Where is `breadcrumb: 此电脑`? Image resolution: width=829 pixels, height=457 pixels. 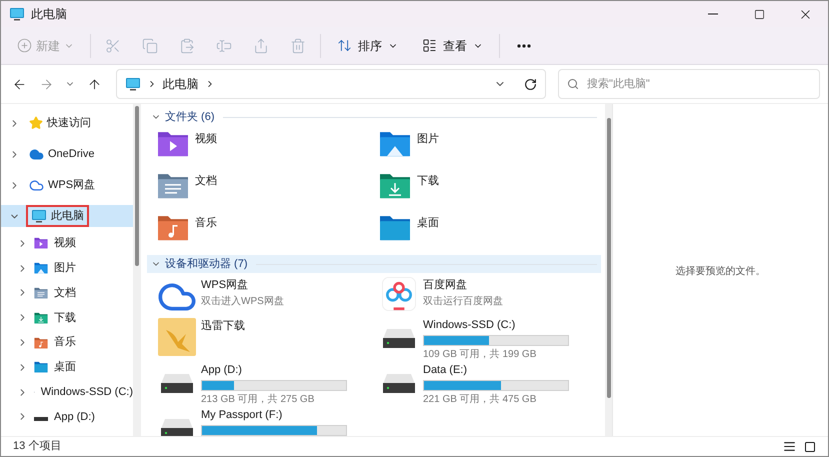 breadcrumb: 此电脑 is located at coordinates (180, 84).